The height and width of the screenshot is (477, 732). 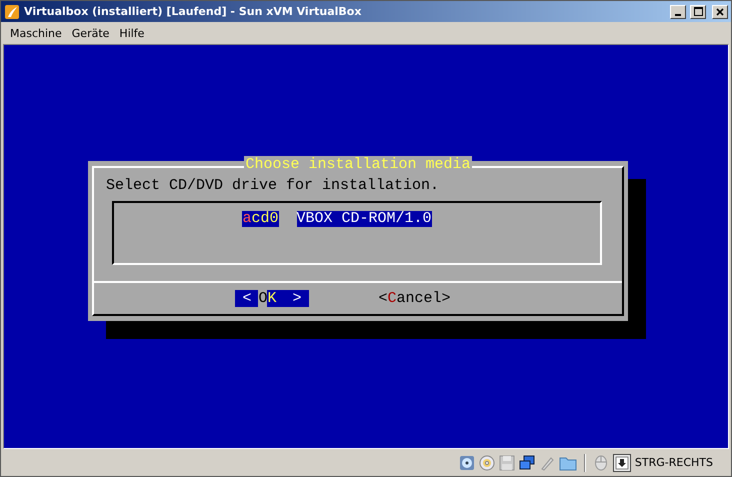 I want to click on folder-icon, so click(x=567, y=462).